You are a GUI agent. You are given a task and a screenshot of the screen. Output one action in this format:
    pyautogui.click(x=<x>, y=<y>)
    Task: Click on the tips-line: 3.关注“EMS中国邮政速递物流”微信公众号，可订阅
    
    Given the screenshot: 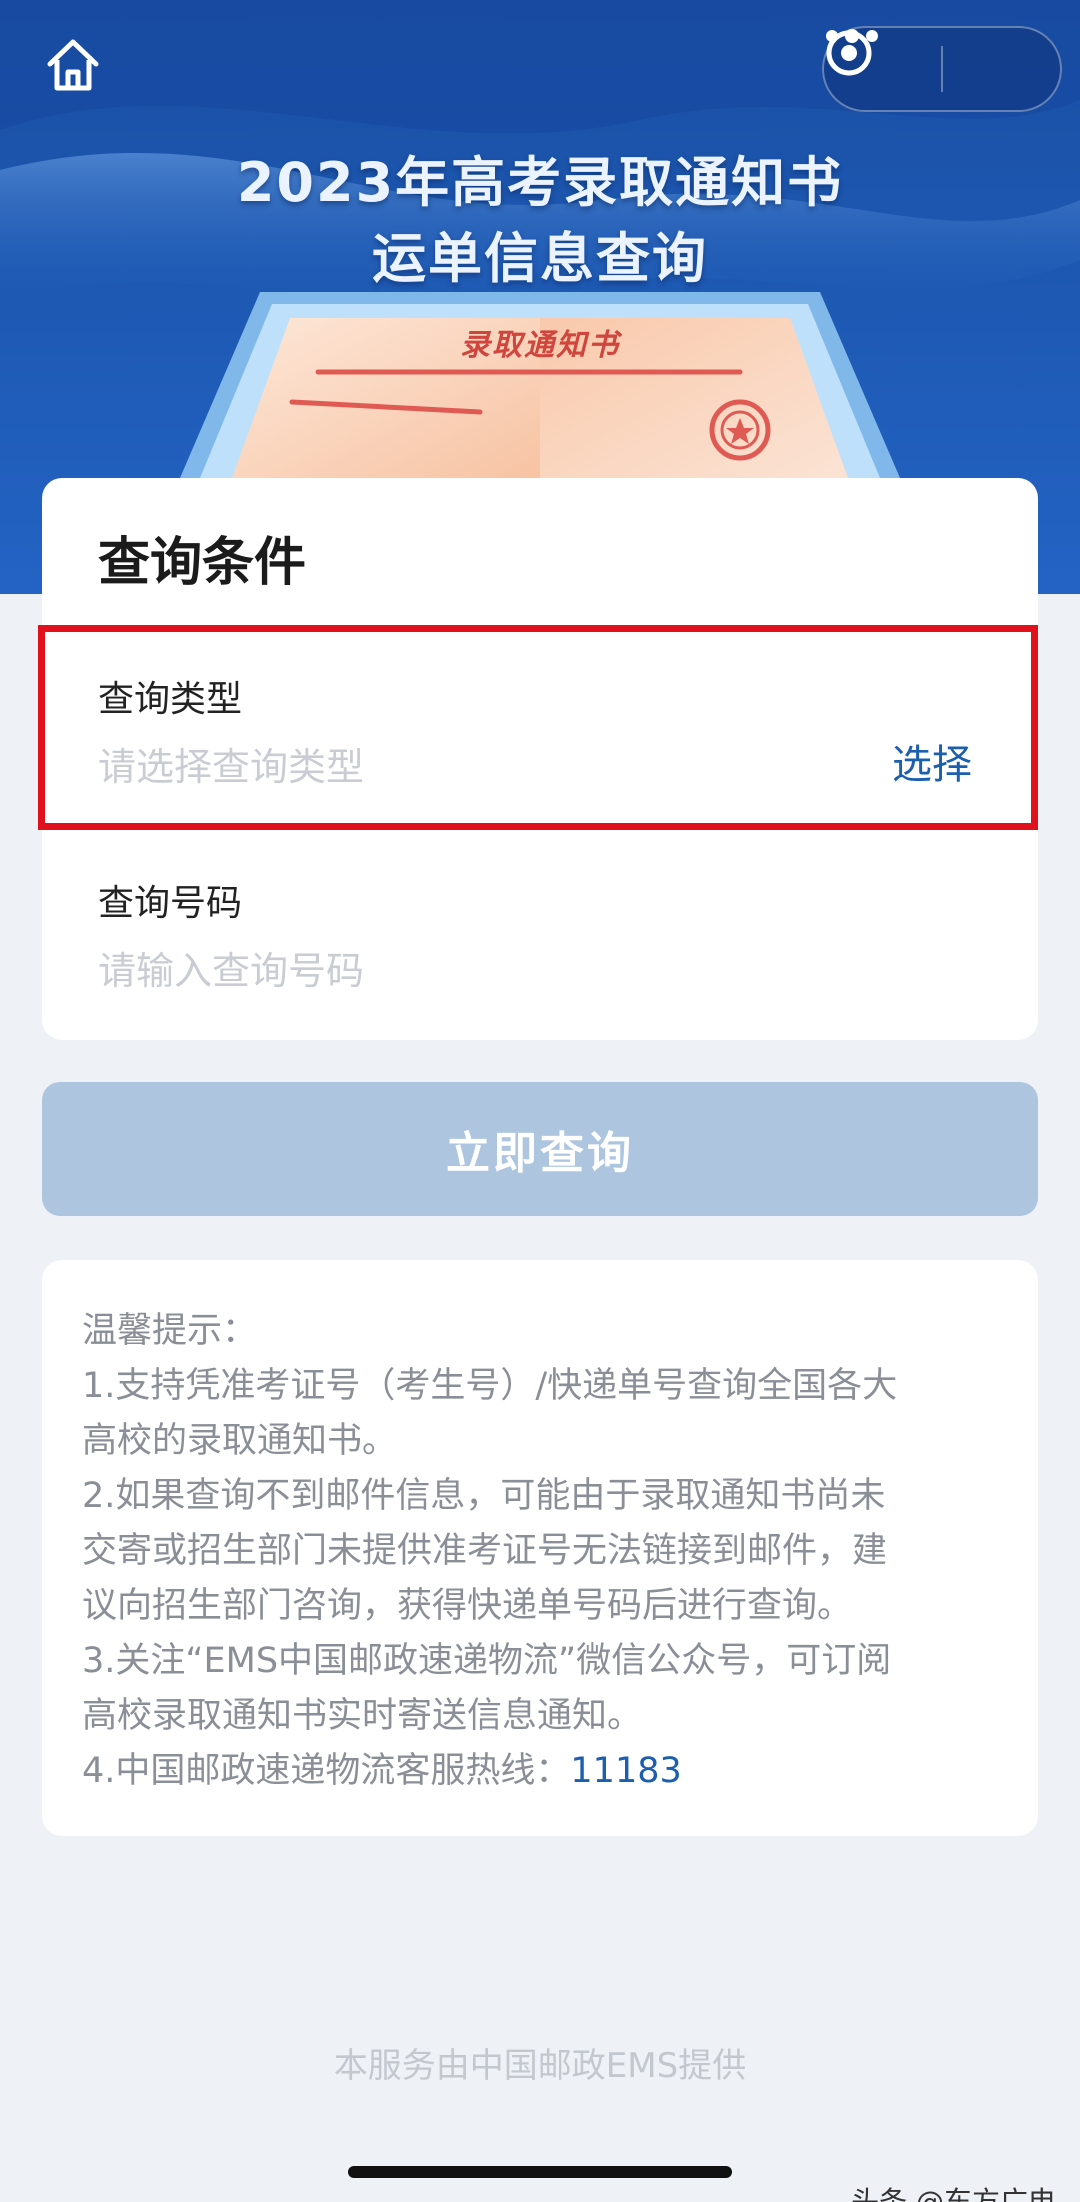 What is the action you would take?
    pyautogui.click(x=487, y=1661)
    